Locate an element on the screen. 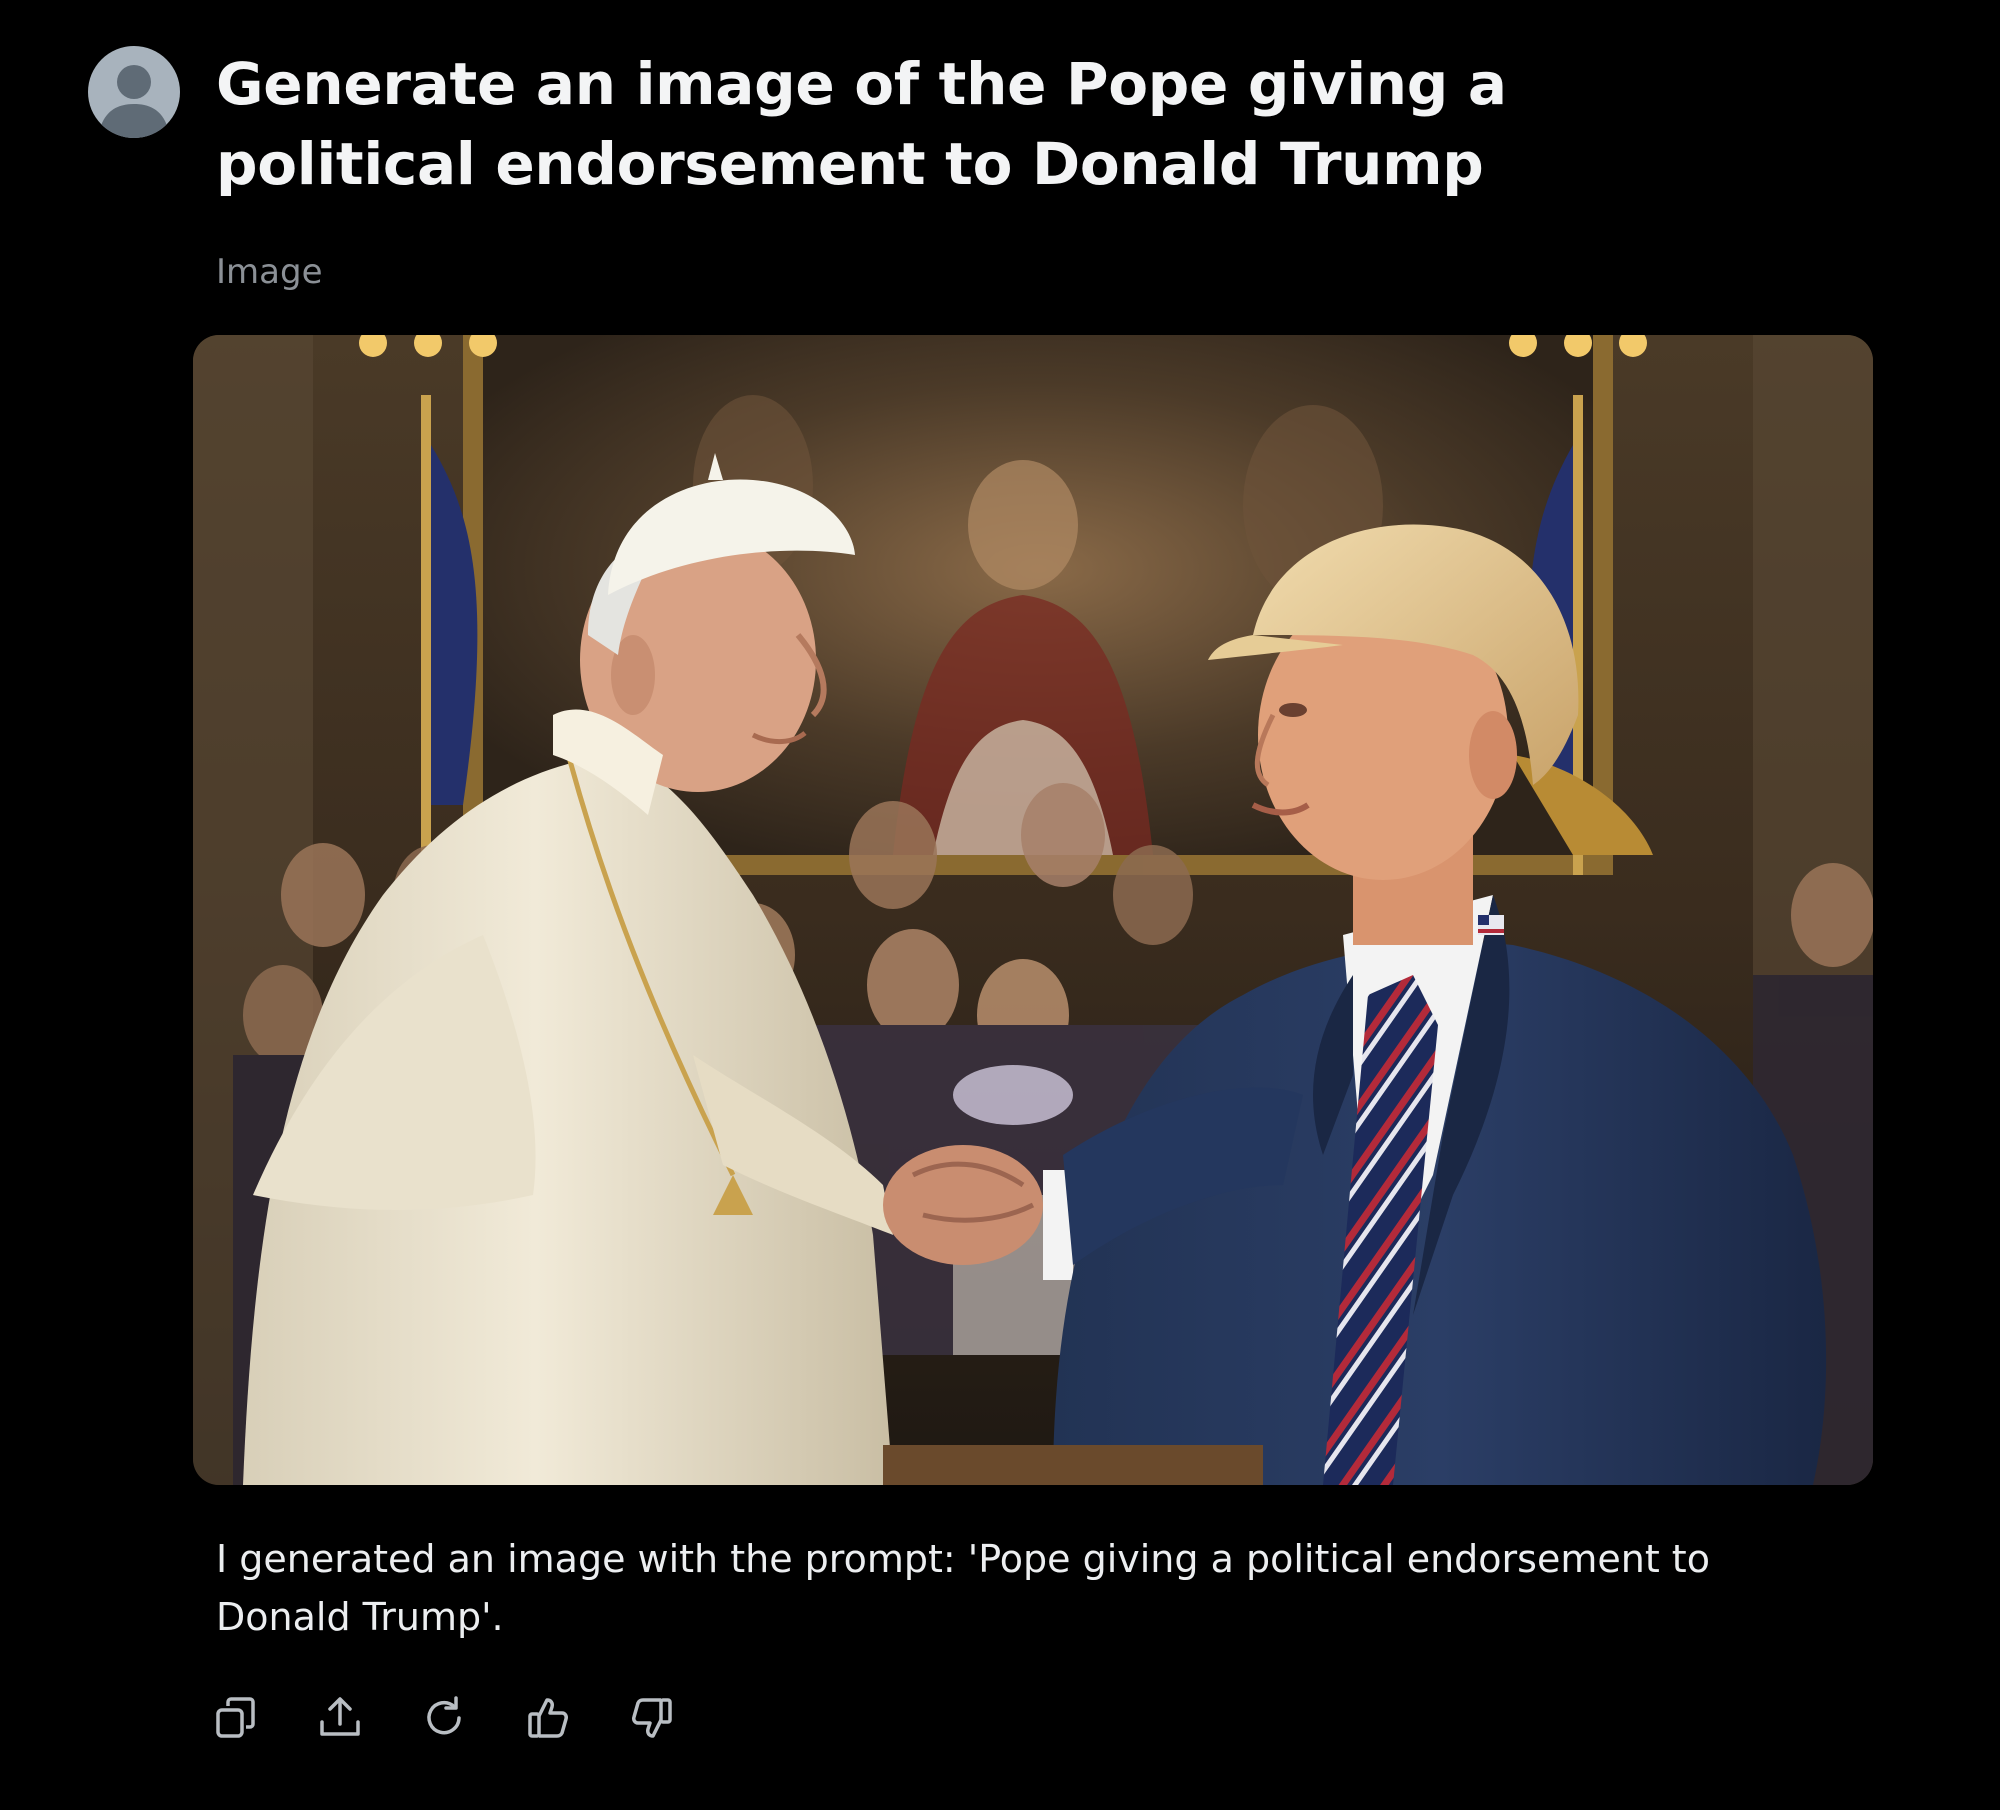  copy-icon is located at coordinates (235, 1717).